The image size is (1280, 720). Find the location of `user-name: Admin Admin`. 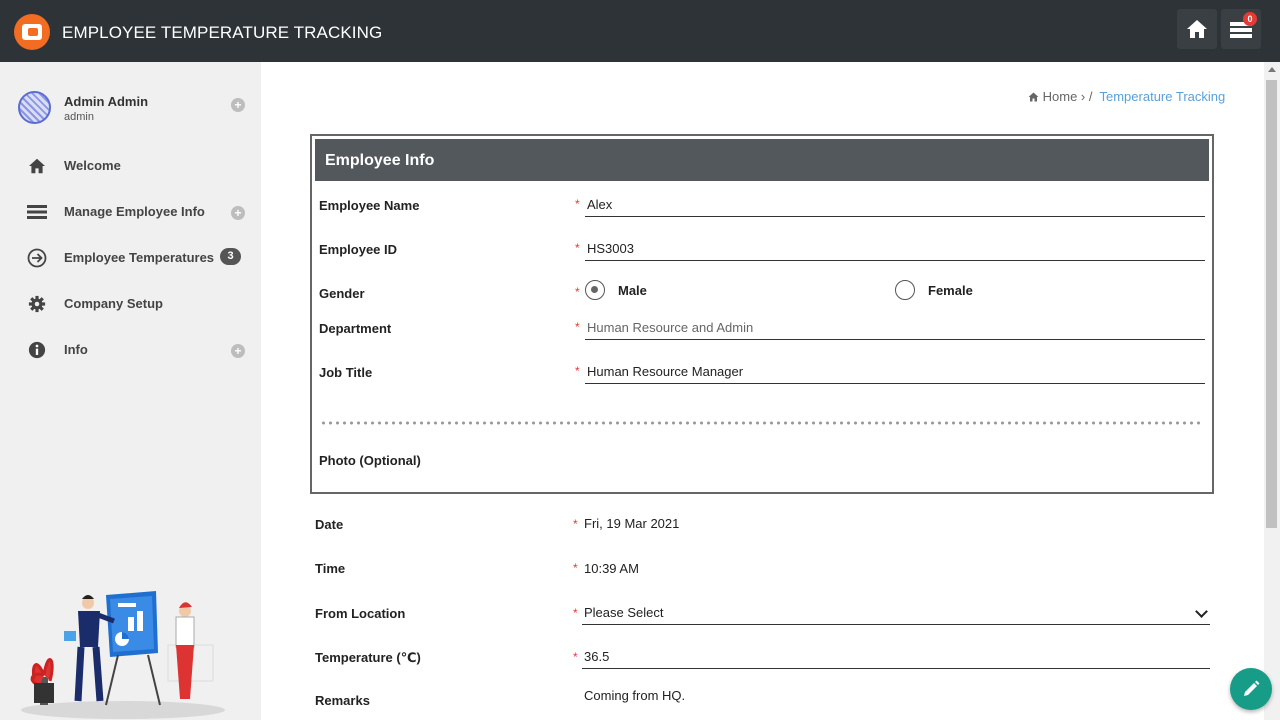

user-name: Admin Admin is located at coordinates (106, 101).